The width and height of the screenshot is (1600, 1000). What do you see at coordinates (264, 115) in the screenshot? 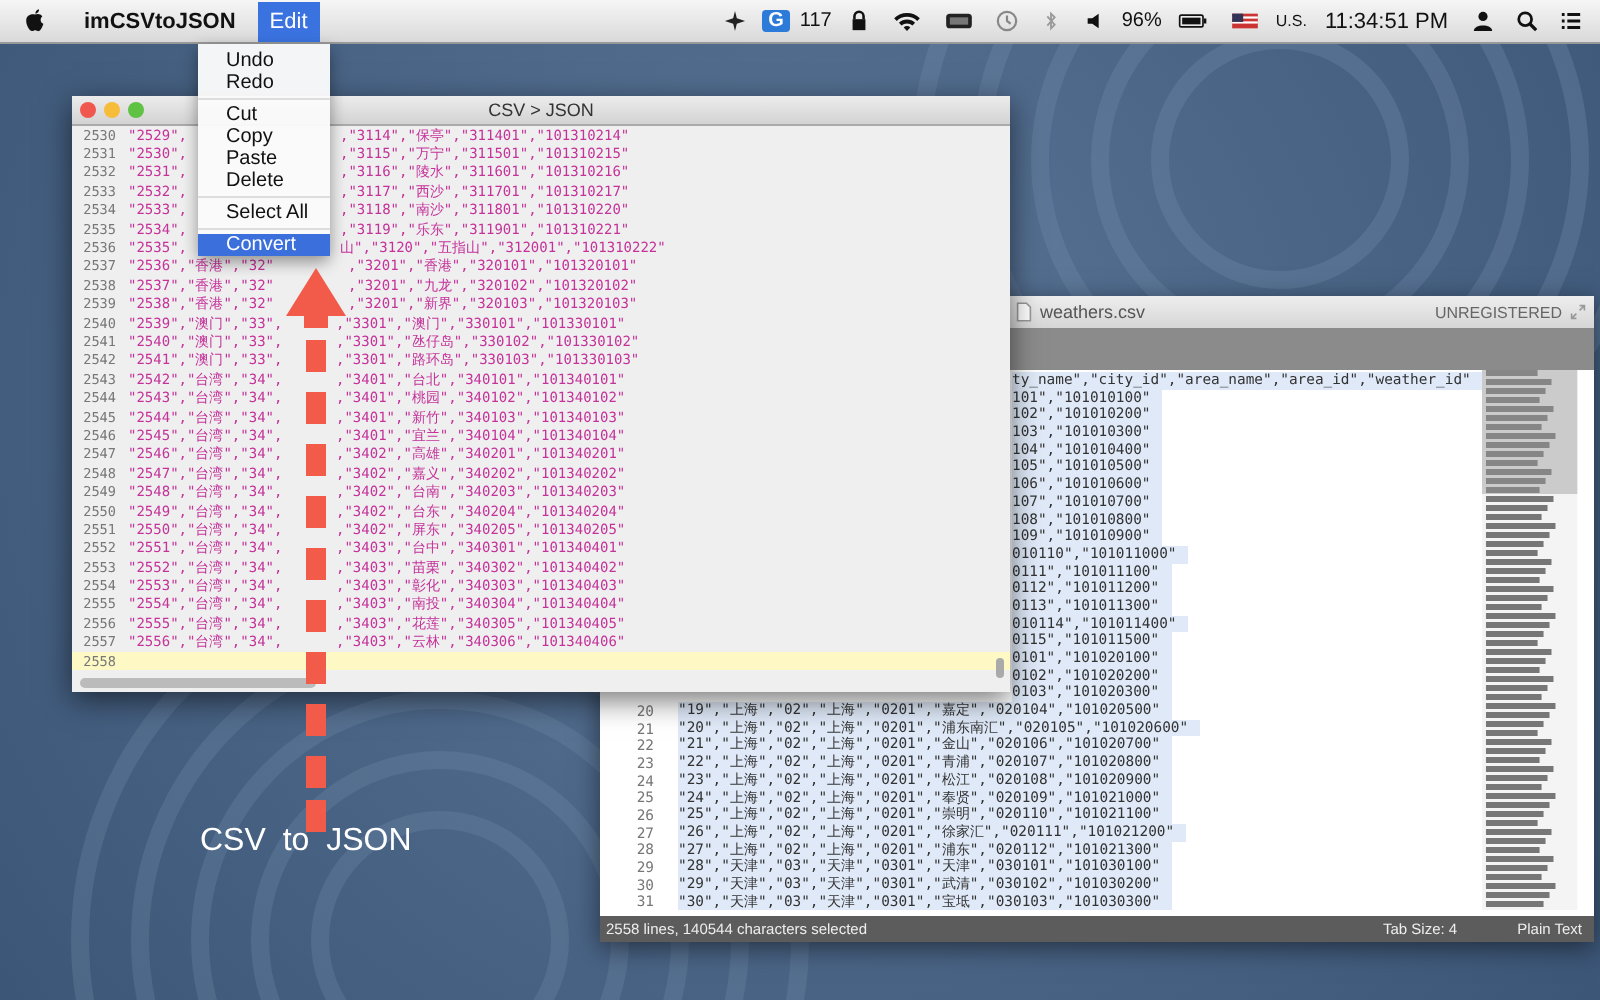
I see `menu-item: Cut` at bounding box center [264, 115].